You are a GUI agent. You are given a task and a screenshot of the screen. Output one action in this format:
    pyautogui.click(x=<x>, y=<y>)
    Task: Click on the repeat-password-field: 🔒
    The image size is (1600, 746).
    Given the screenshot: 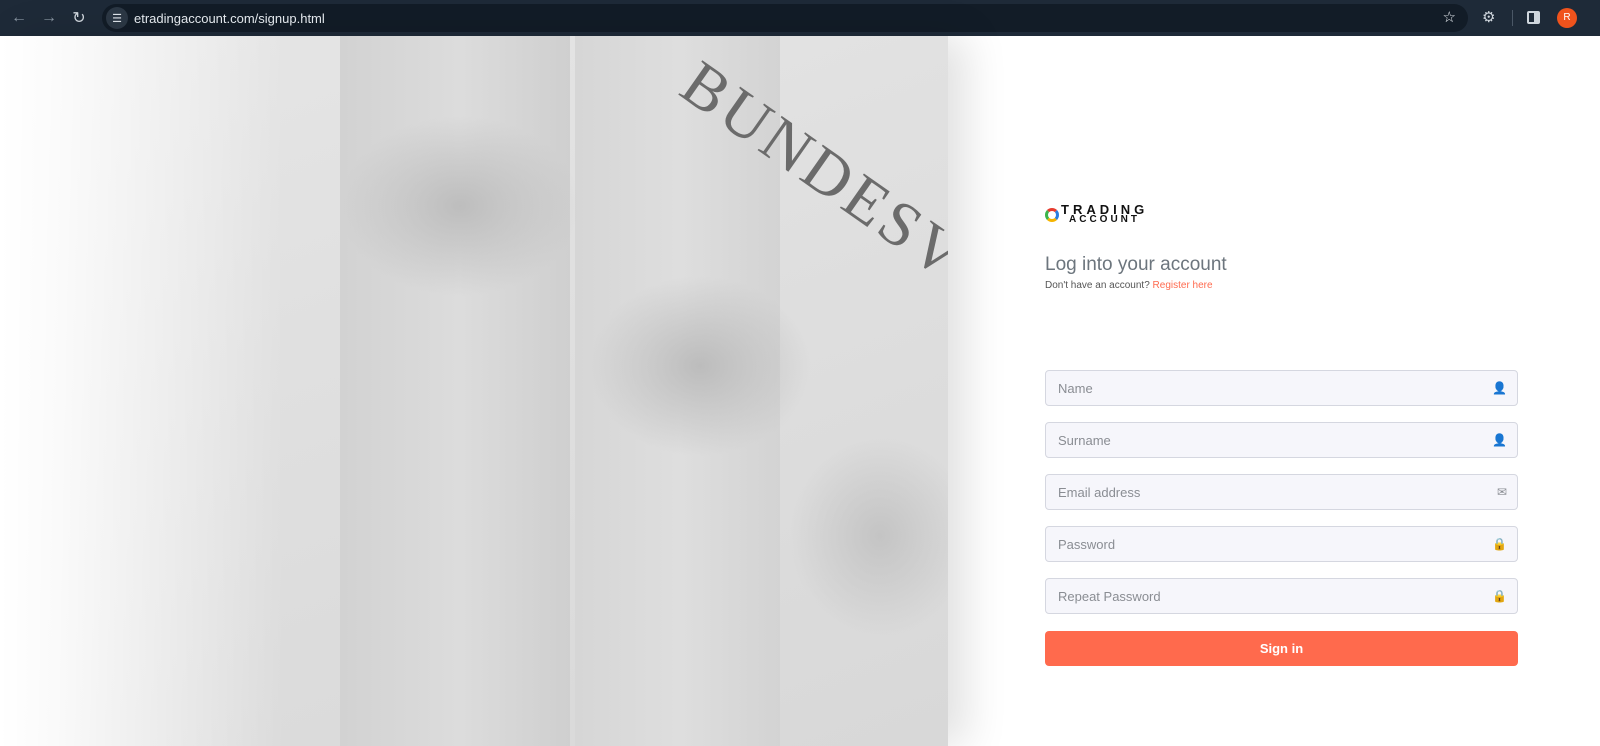 What is the action you would take?
    pyautogui.click(x=1281, y=596)
    